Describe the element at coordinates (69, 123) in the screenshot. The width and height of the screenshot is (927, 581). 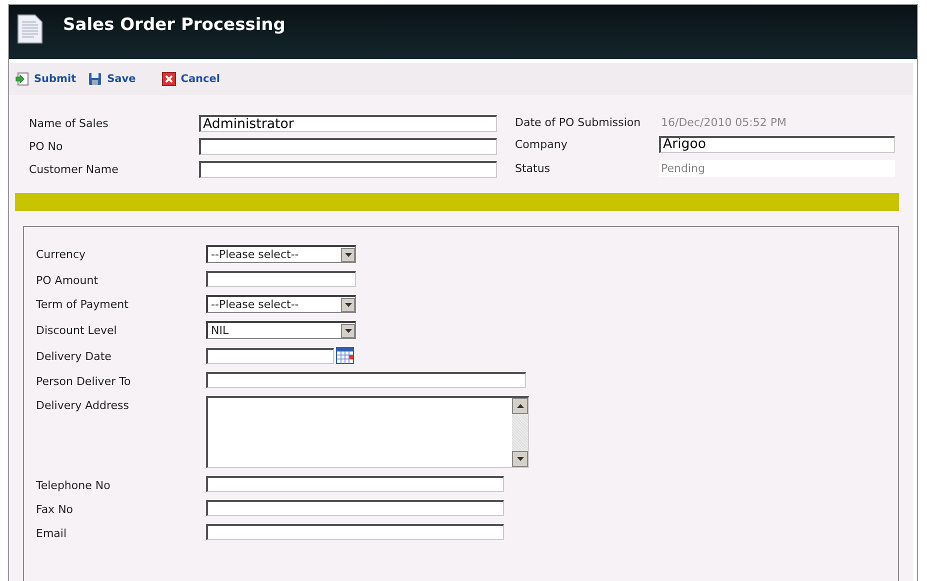
I see `field-label: Name of Sales` at that location.